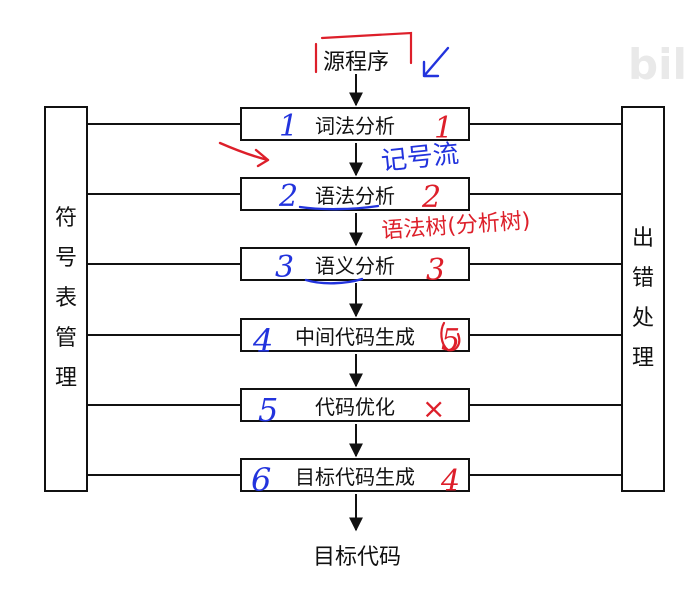  Describe the element at coordinates (450, 340) in the screenshot. I see `red-step-number: 5` at that location.